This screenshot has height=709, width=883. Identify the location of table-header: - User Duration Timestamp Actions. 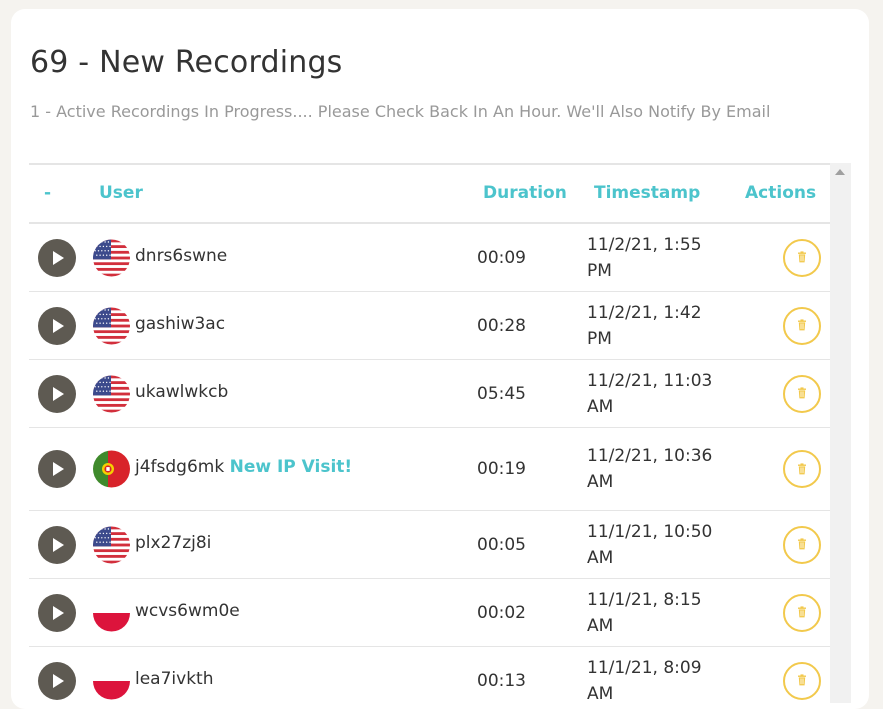
(429, 194).